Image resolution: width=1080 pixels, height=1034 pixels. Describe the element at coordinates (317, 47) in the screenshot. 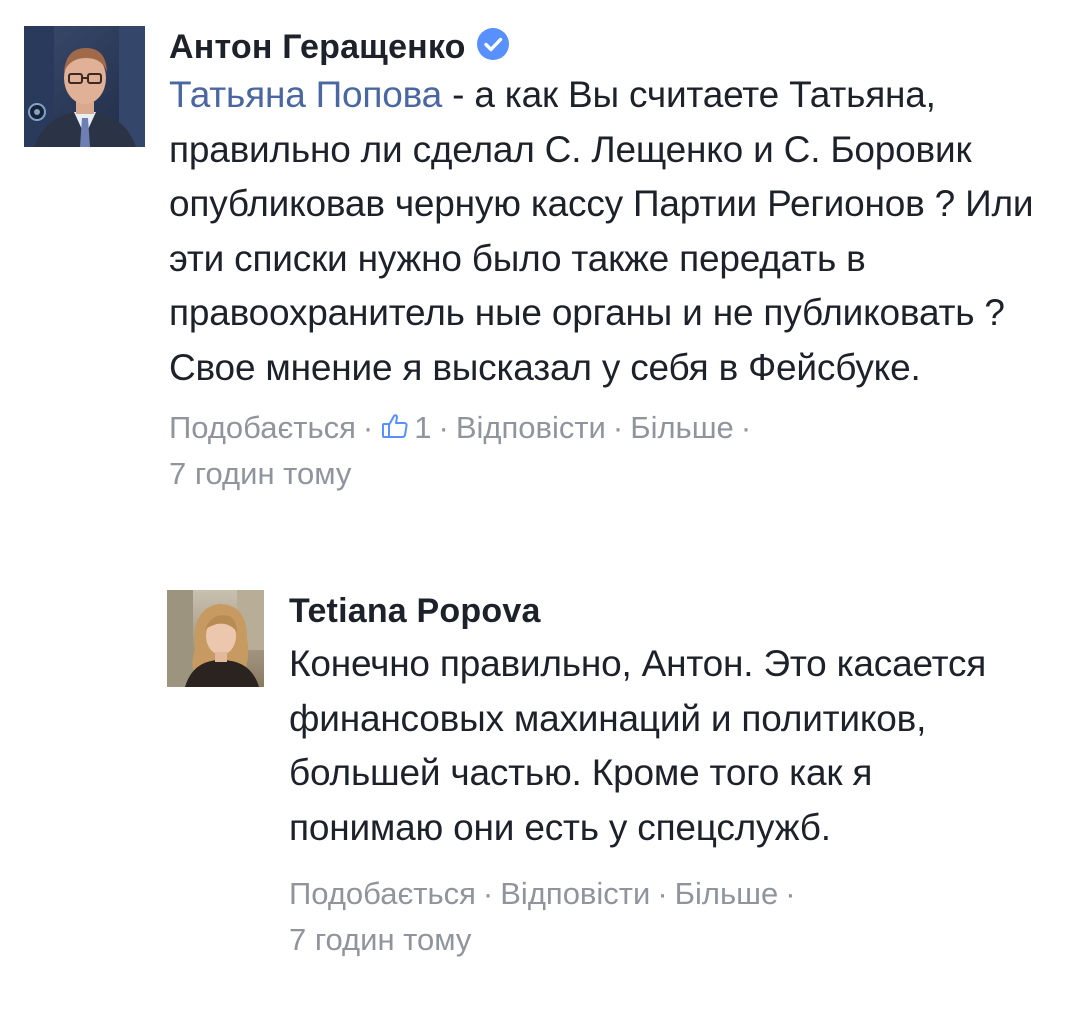

I see `comment-author: Антон Геращенко` at that location.